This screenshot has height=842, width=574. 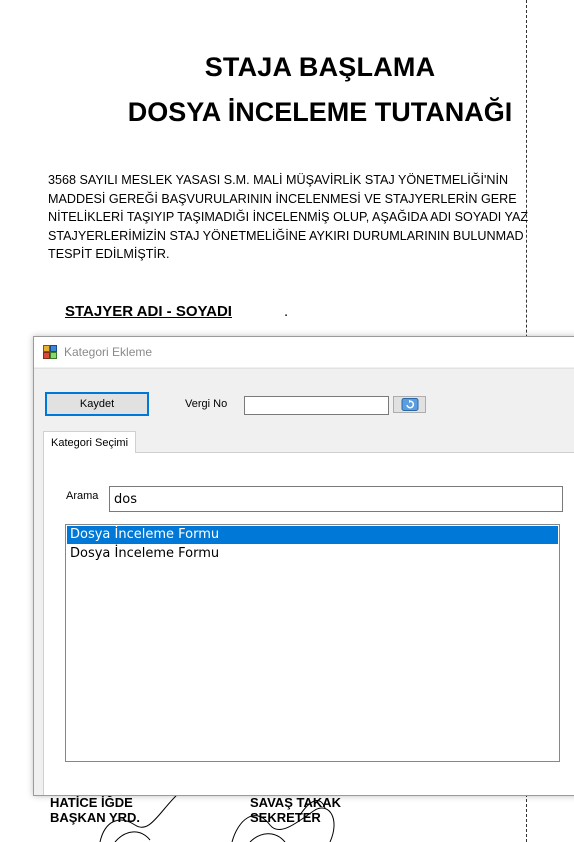 I want to click on signature-name: SAVAŞ TAKAK, so click(x=295, y=802).